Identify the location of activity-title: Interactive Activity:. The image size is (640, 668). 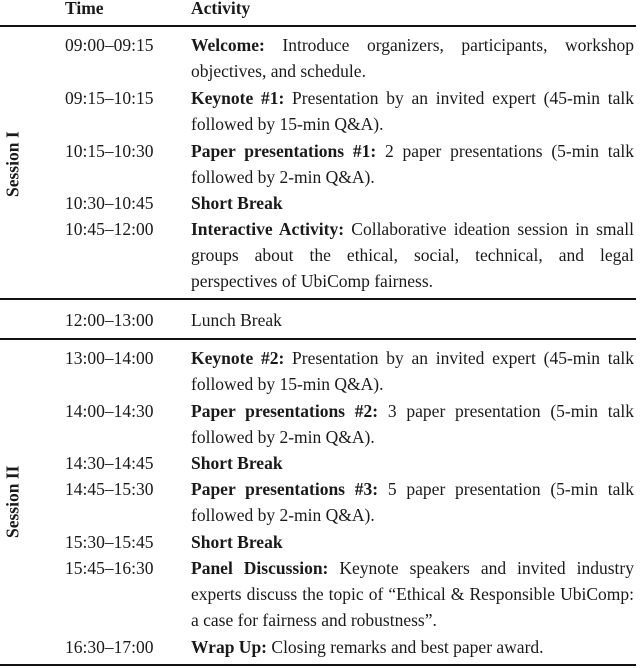
(268, 229).